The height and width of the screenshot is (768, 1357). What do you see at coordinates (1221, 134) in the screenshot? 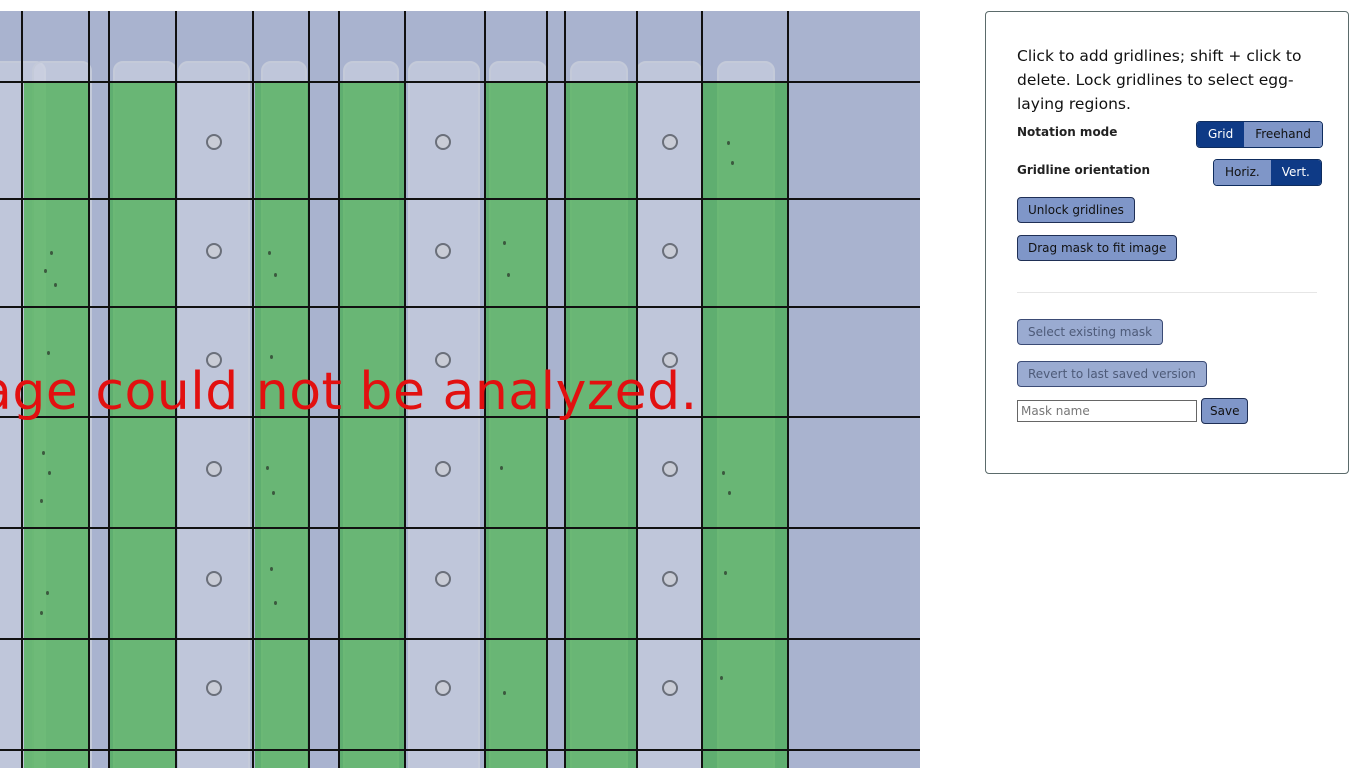
I see `notation-mode-grid-option: Grid` at bounding box center [1221, 134].